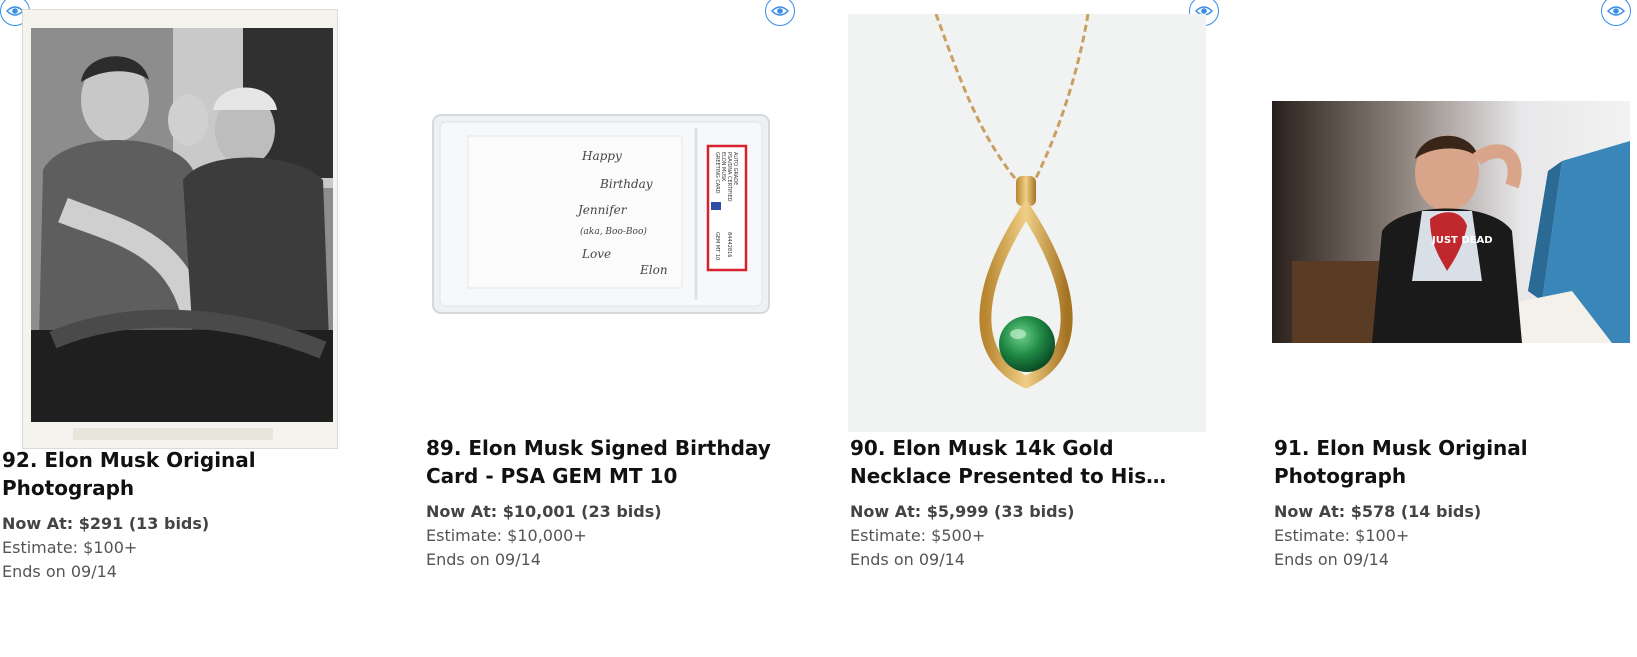  What do you see at coordinates (962, 511) in the screenshot?
I see `current-bid: Now At: $5,999 (33 bids)` at bounding box center [962, 511].